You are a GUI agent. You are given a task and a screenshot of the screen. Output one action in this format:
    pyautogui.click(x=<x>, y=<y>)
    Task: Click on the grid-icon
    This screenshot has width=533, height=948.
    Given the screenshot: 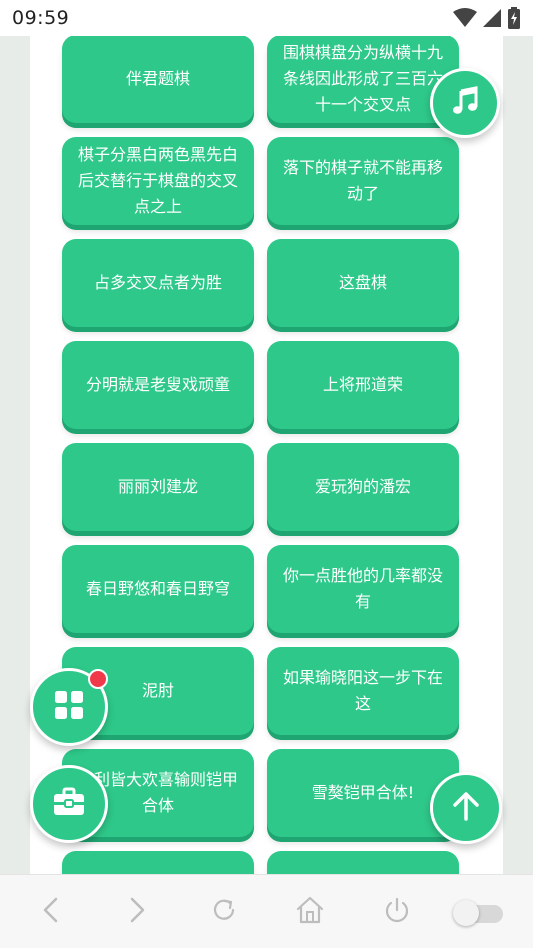 What is the action you would take?
    pyautogui.click(x=69, y=707)
    